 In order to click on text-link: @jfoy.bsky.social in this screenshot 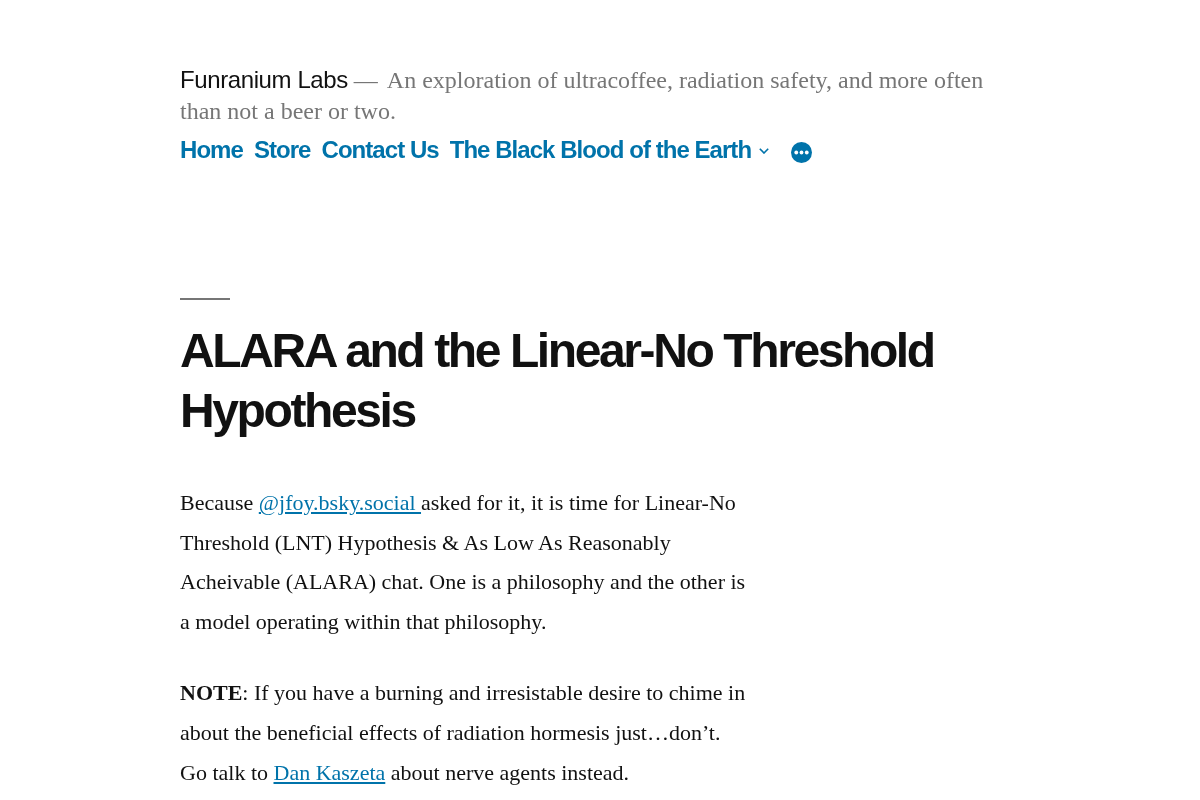, I will do `click(339, 502)`.